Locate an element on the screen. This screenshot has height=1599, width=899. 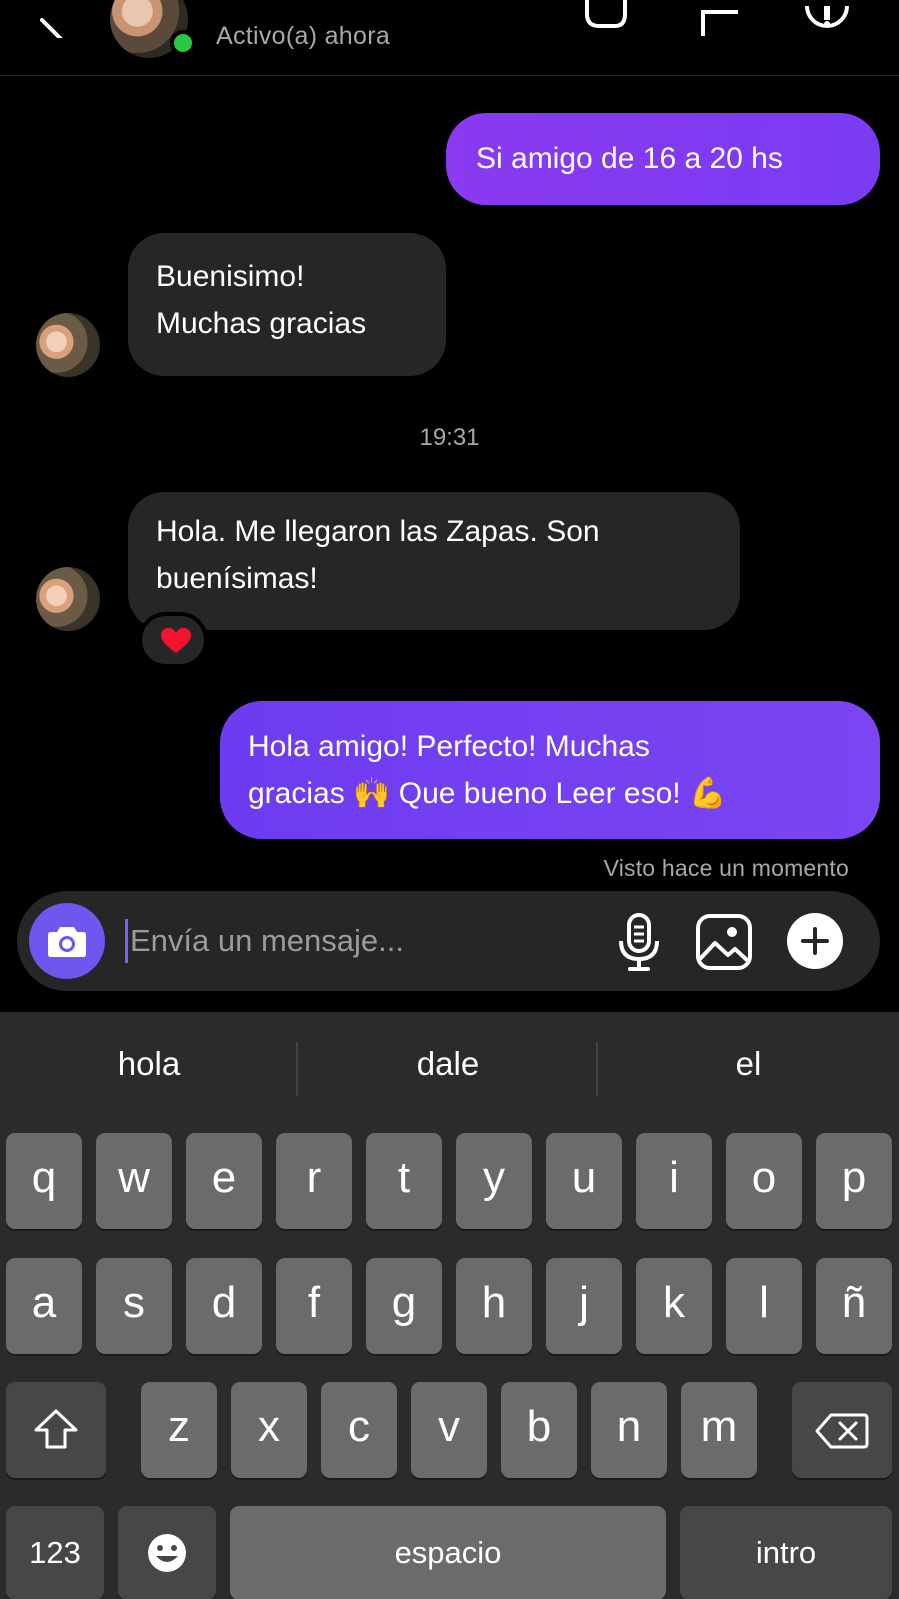
key: n is located at coordinates (629, 1430).